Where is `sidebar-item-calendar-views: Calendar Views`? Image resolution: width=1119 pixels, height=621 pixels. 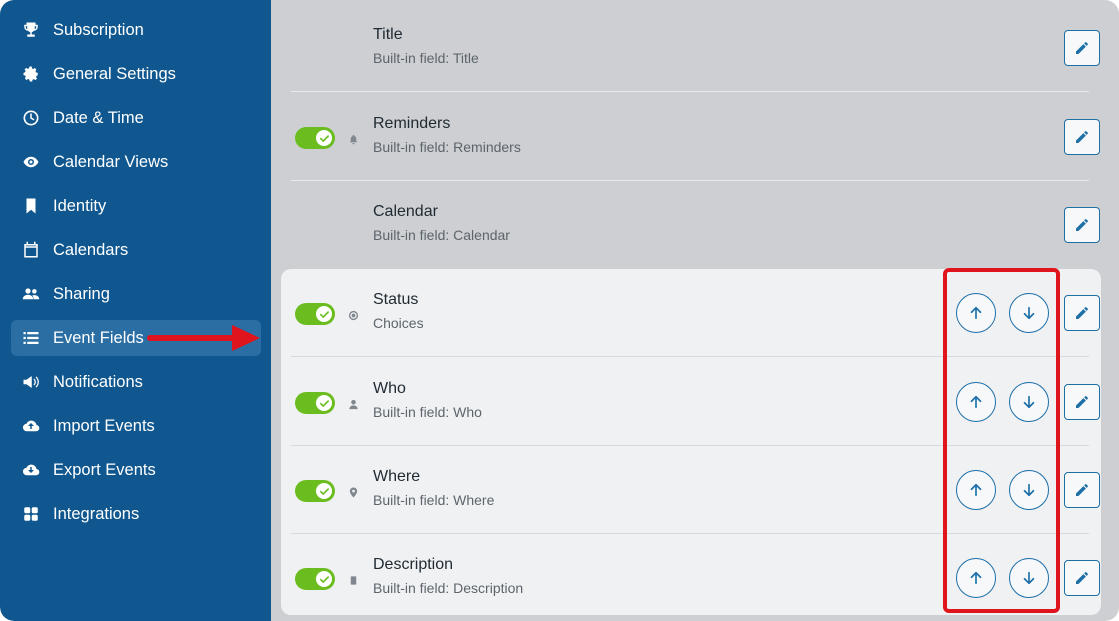 sidebar-item-calendar-views: Calendar Views is located at coordinates (136, 162).